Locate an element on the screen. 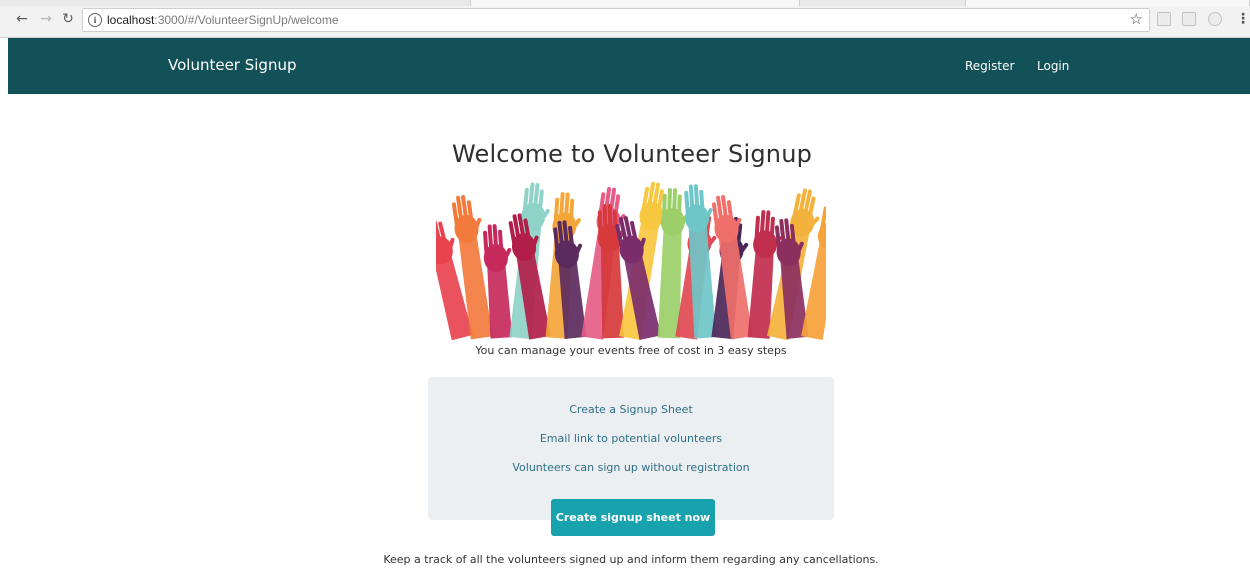 This screenshot has height=569, width=1250. extension-icon is located at coordinates (1164, 19).